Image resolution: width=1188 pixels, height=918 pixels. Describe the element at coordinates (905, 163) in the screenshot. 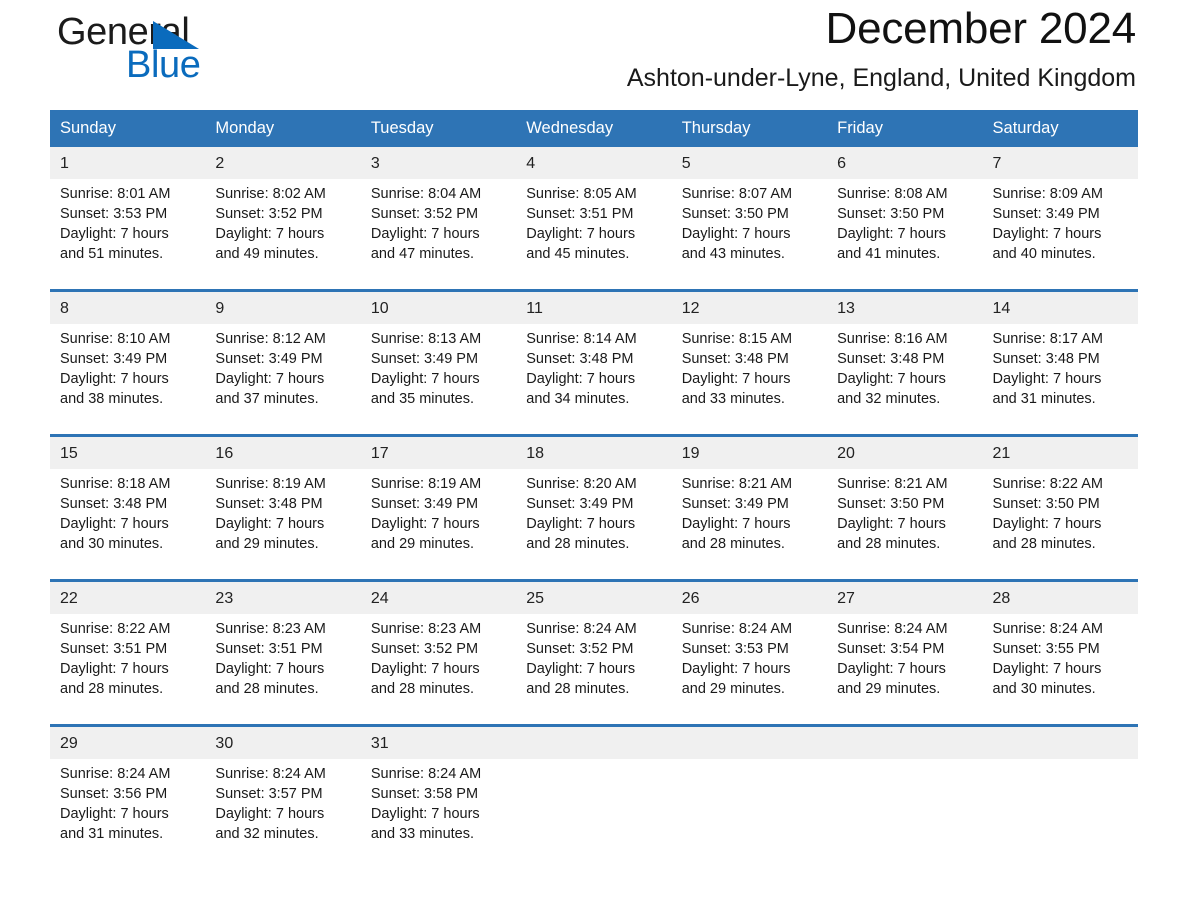

I see `day-number-cell: 6` at that location.